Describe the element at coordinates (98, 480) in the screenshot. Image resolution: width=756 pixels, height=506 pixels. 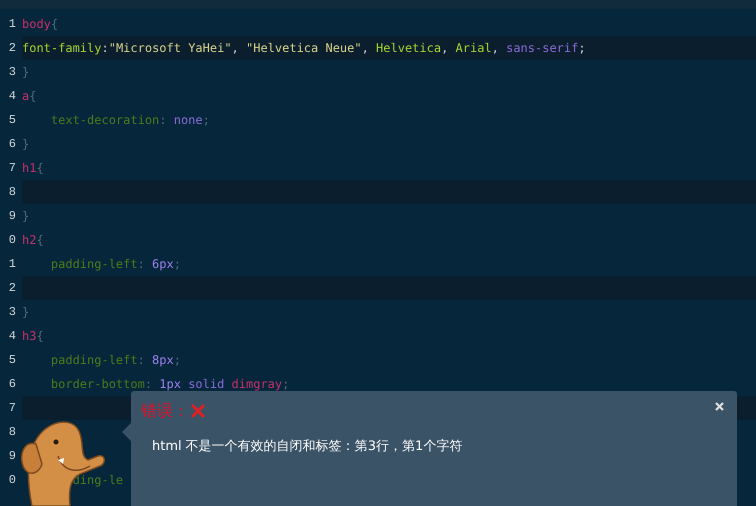
I see `code-line: ding-le` at that location.